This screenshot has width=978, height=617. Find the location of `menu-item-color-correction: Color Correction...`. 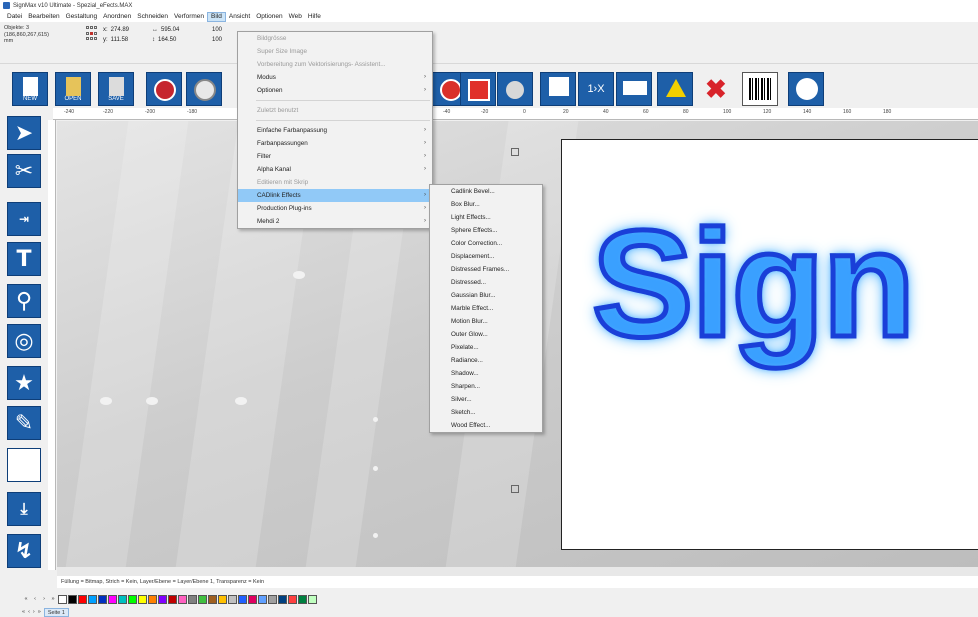

menu-item-color-correction: Color Correction... is located at coordinates (486, 243).